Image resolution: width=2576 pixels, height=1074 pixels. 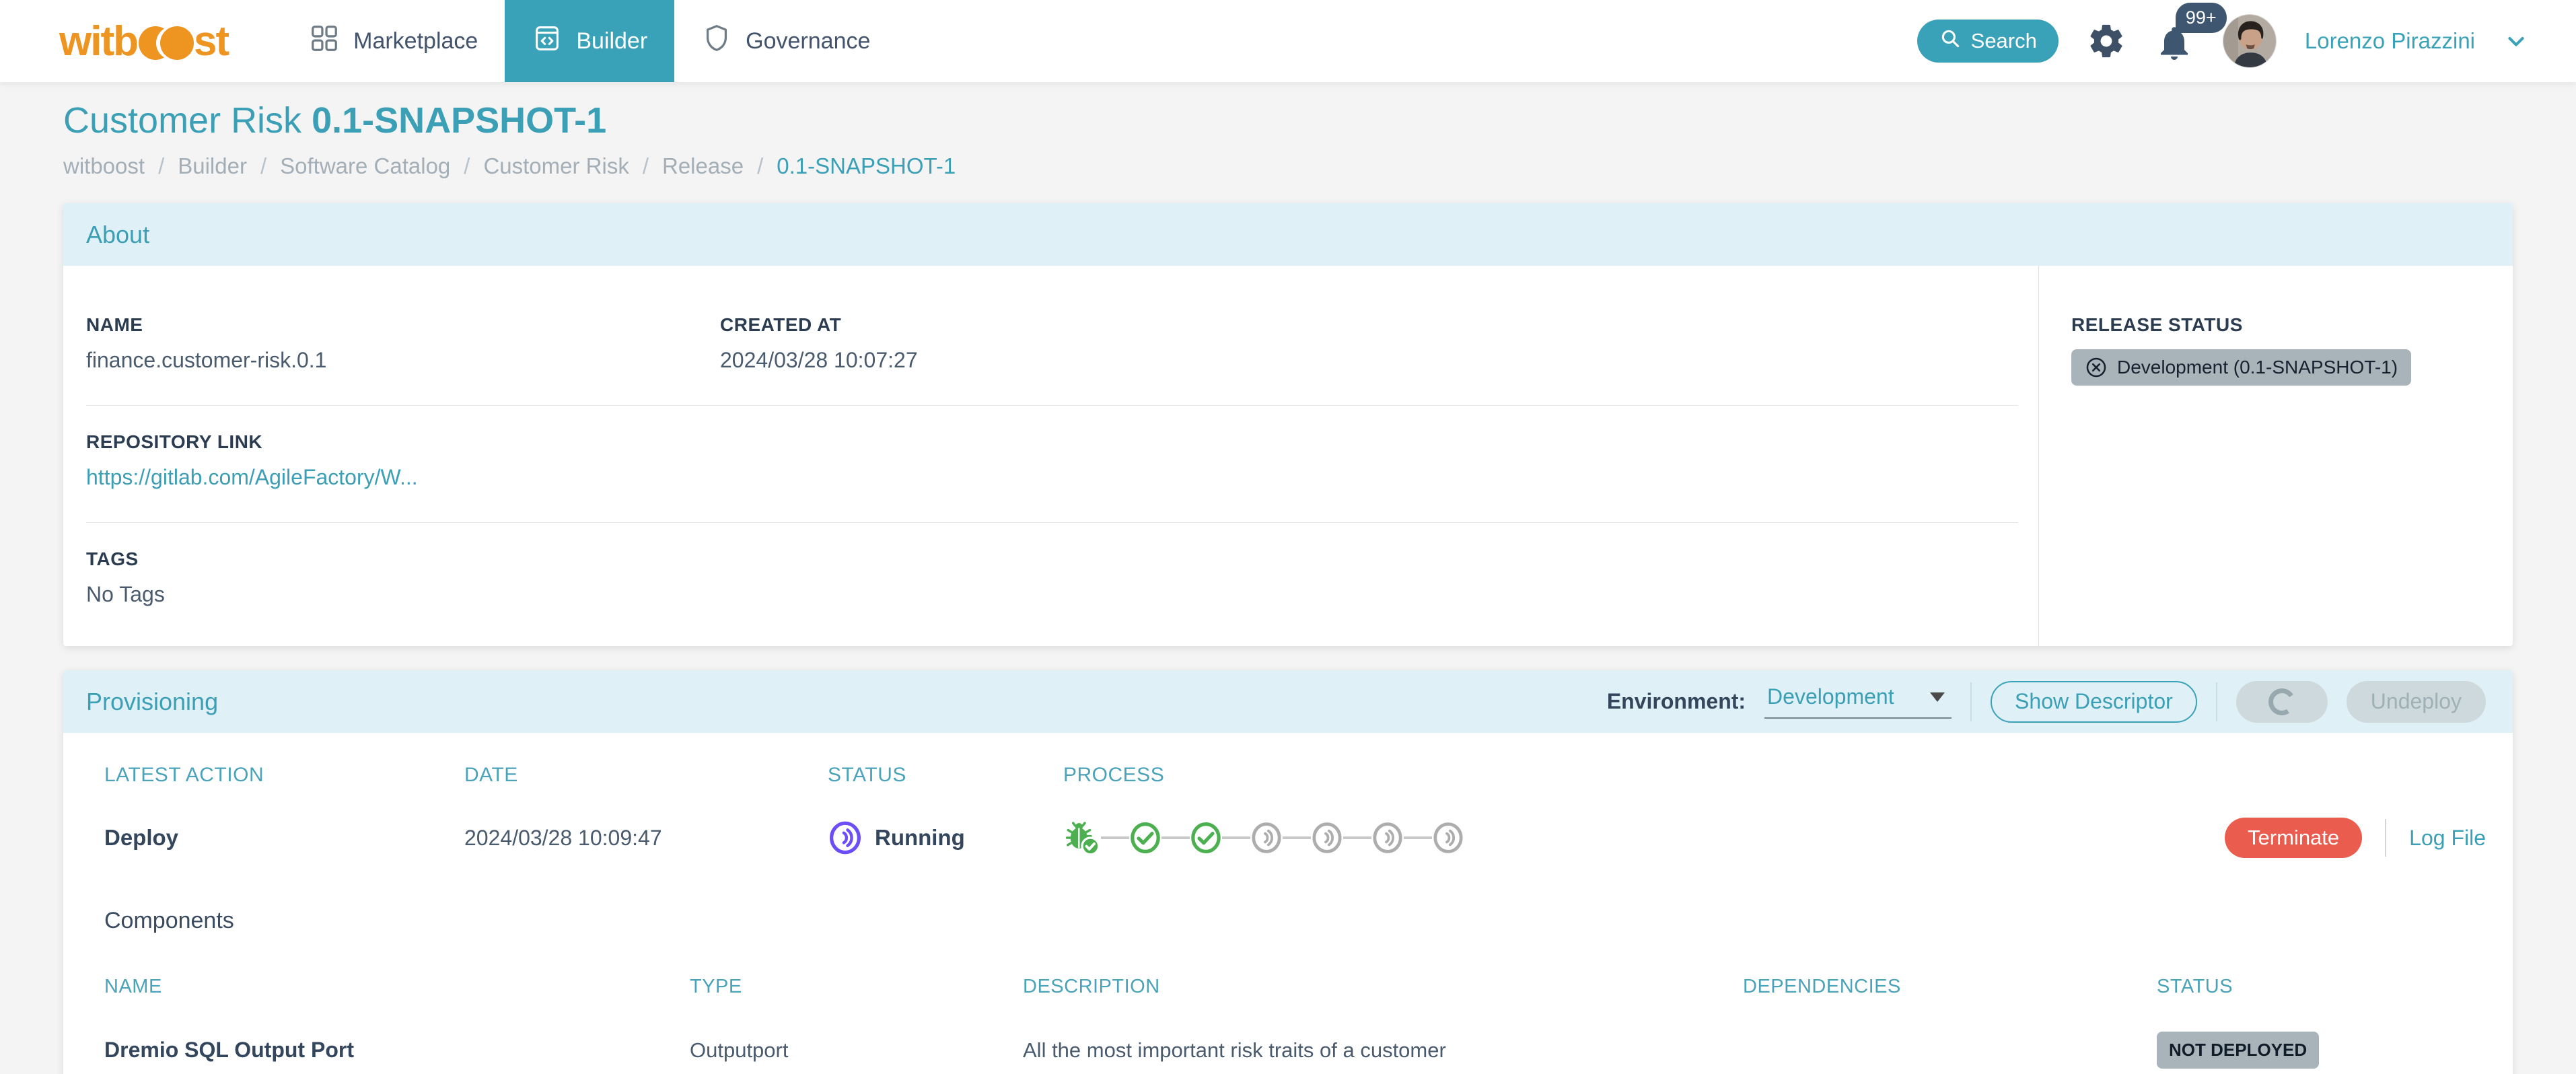 What do you see at coordinates (112, 559) in the screenshot?
I see `field-tags-label: TAGS` at bounding box center [112, 559].